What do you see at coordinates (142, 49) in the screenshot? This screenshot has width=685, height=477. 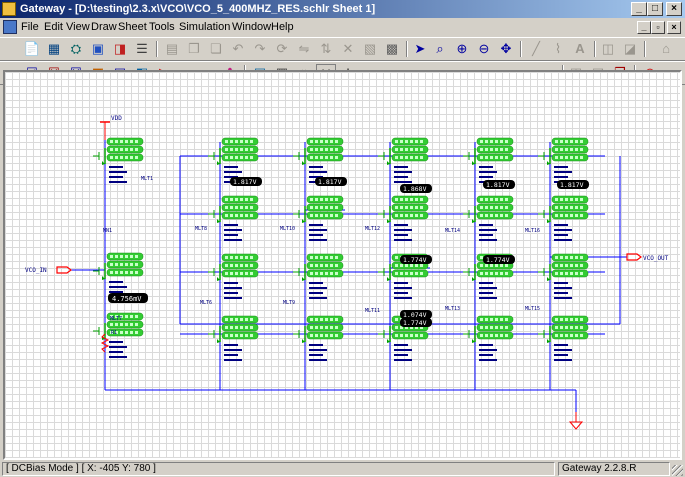 I see `print-icon: ☰` at bounding box center [142, 49].